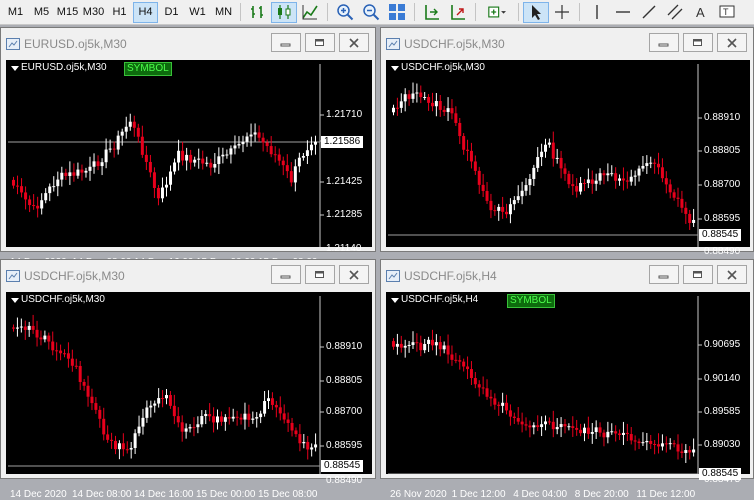 This screenshot has height=500, width=754. Describe the element at coordinates (345, 12) in the screenshot. I see `zoom-in-icon` at that location.